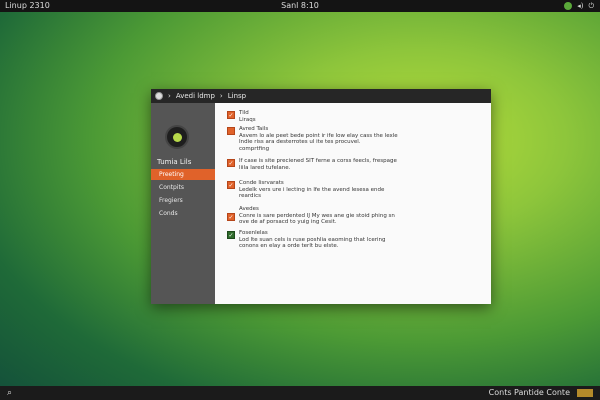  What do you see at coordinates (9, 393) in the screenshot?
I see `search-icon: ⌕` at bounding box center [9, 393].